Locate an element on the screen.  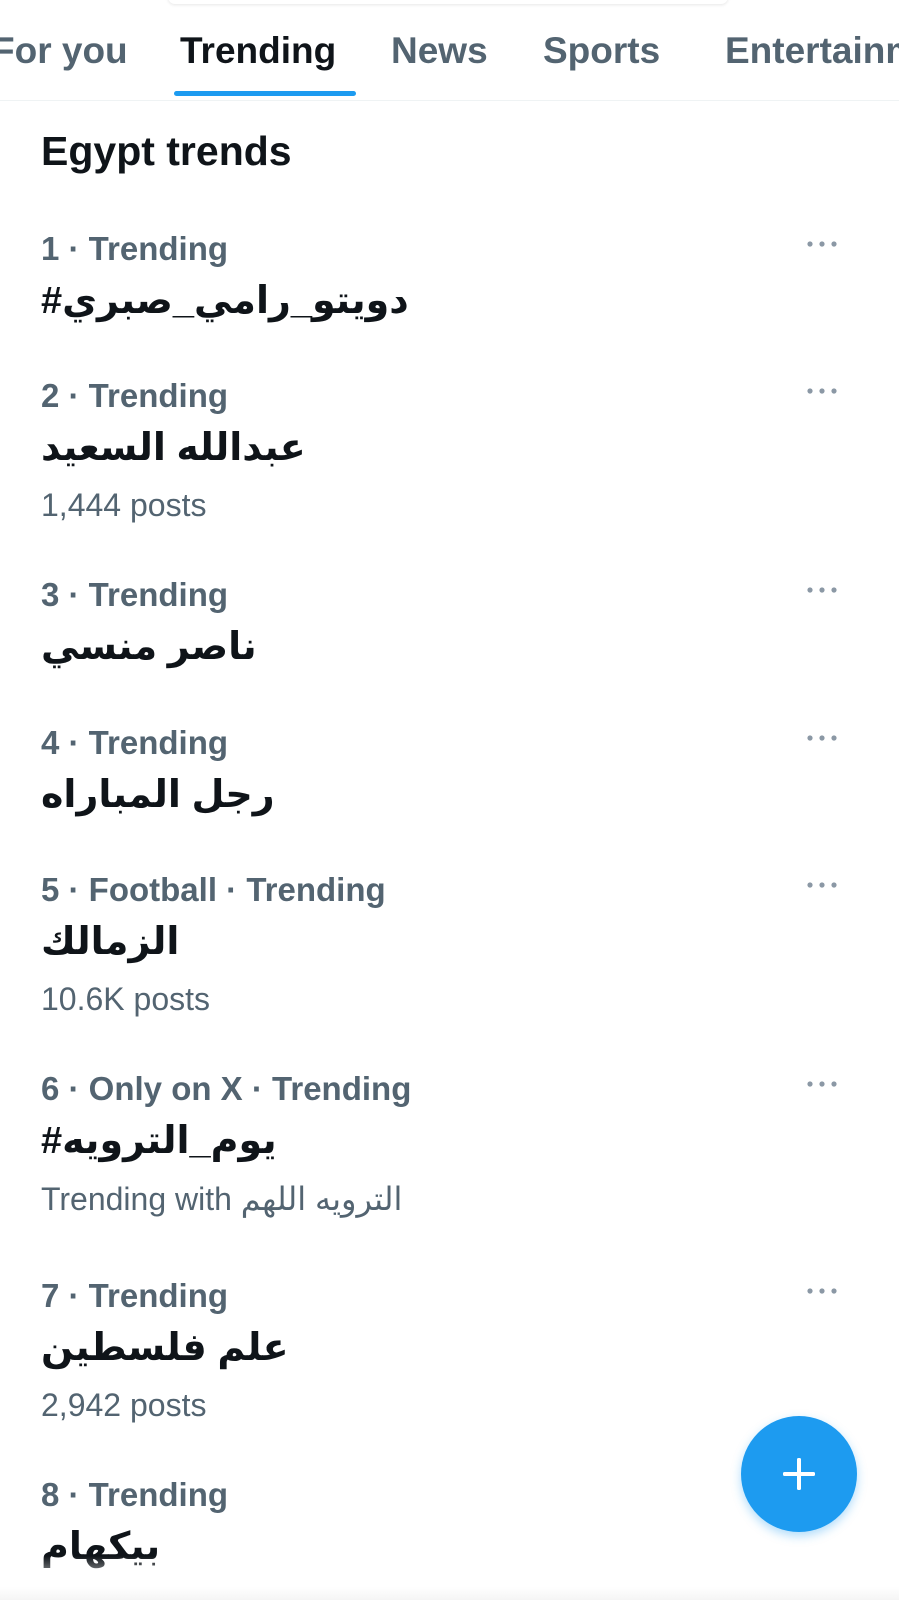
trend-item: 2 · Trending عبدالله السعيد 1,444 posts is located at coordinates (449, 457).